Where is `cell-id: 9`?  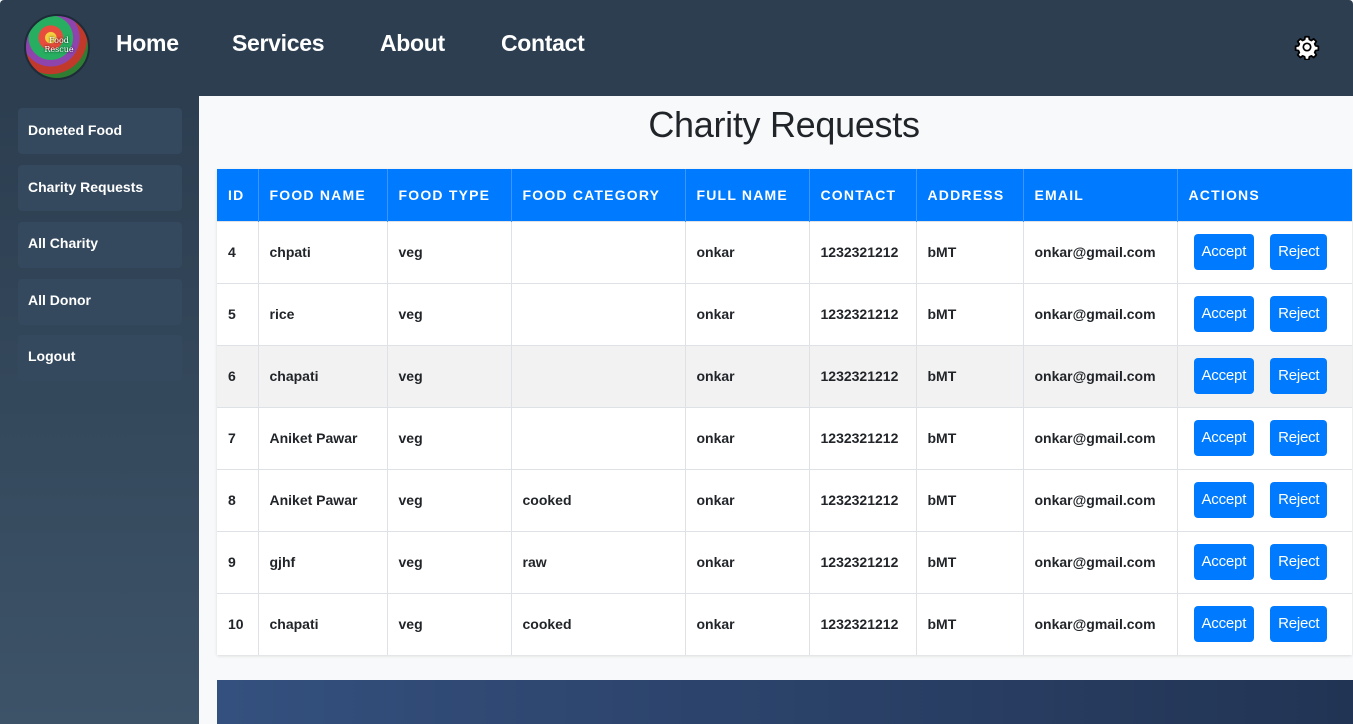
cell-id: 9 is located at coordinates (238, 562).